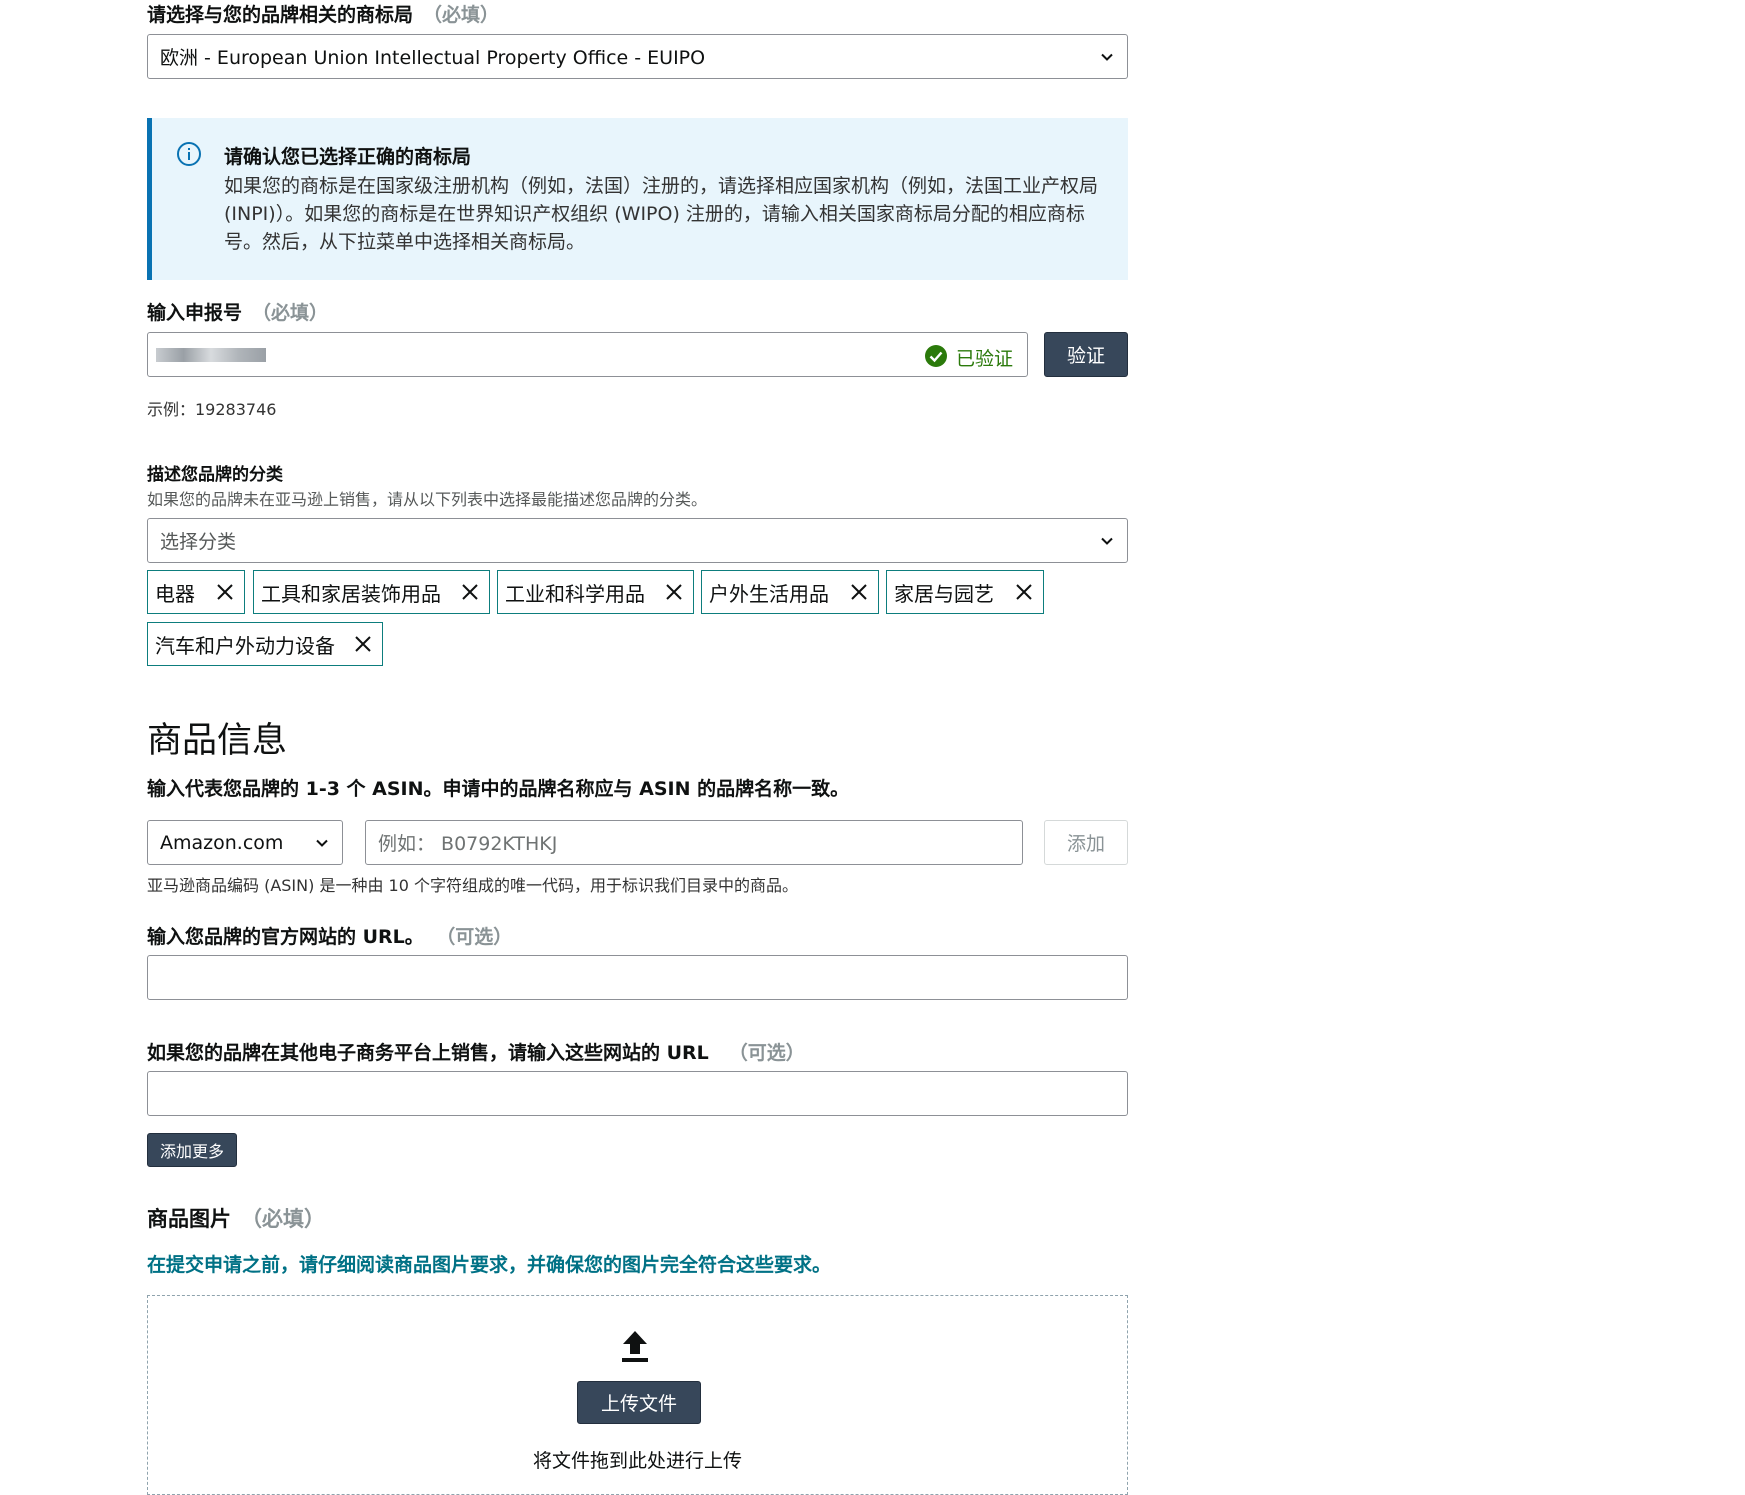 The height and width of the screenshot is (1495, 1745). What do you see at coordinates (211, 355) in the screenshot?
I see `redacted-value` at bounding box center [211, 355].